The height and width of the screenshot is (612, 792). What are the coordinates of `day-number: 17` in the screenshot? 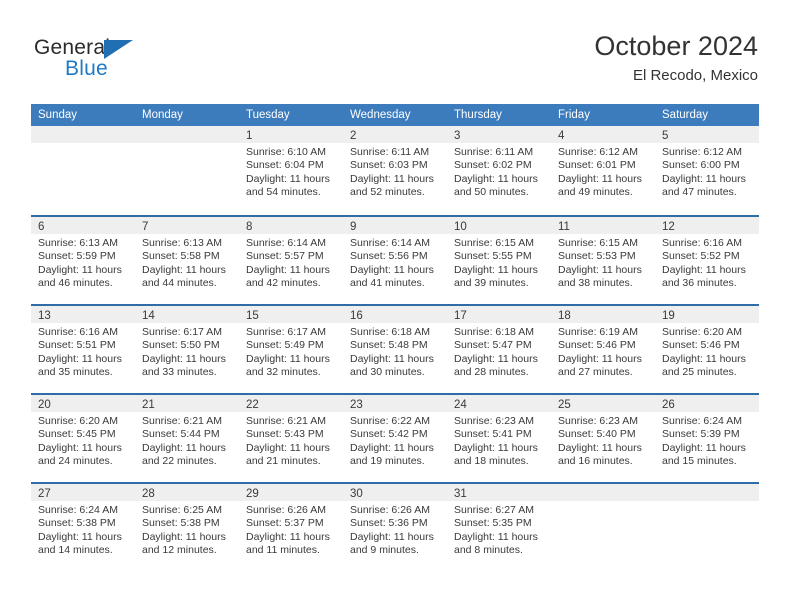 It's located at (460, 316).